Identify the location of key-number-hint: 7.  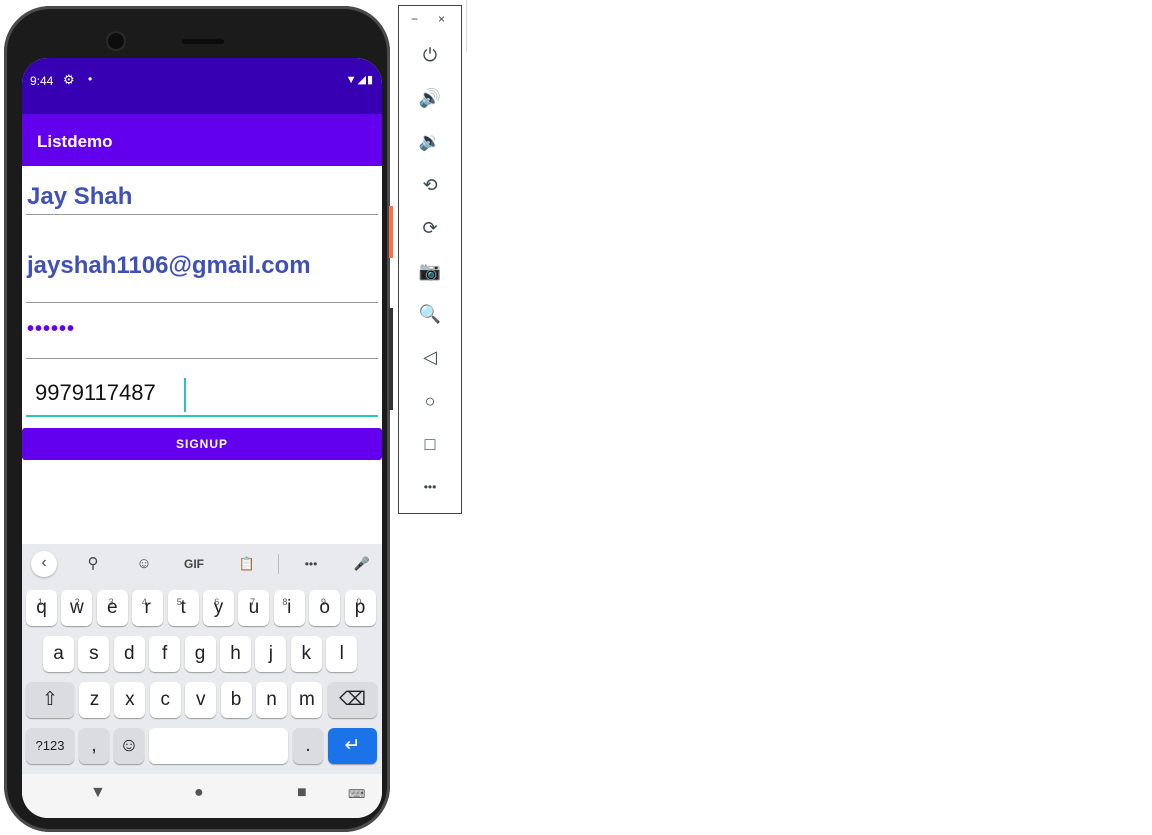
(253, 602).